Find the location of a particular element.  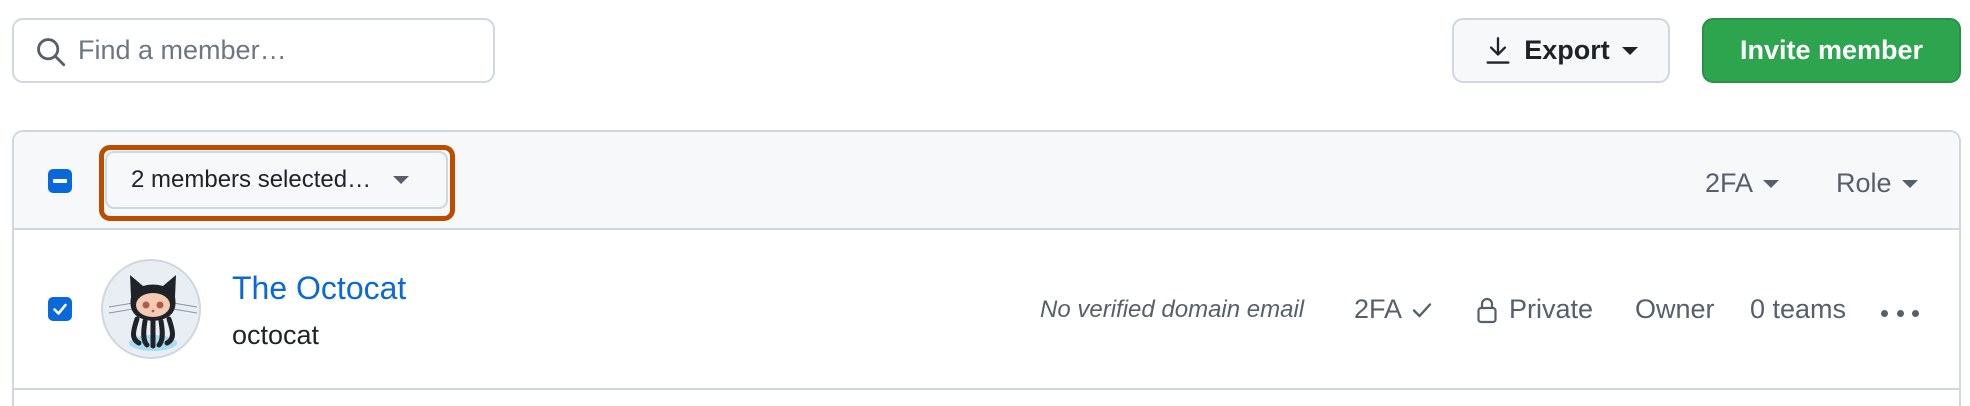

membership-visibility: Private is located at coordinates (1534, 309).